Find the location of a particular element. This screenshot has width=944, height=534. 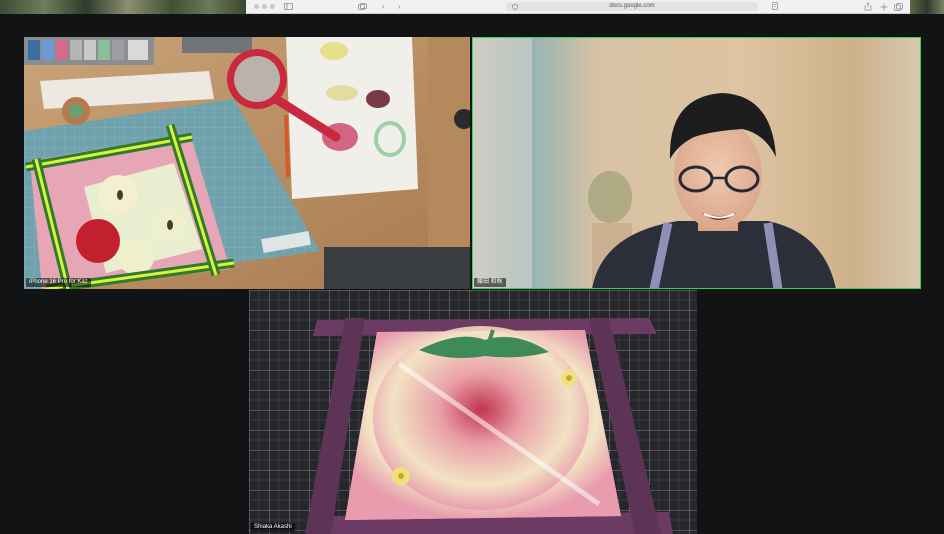

back-button: ‹ is located at coordinates (383, 6).